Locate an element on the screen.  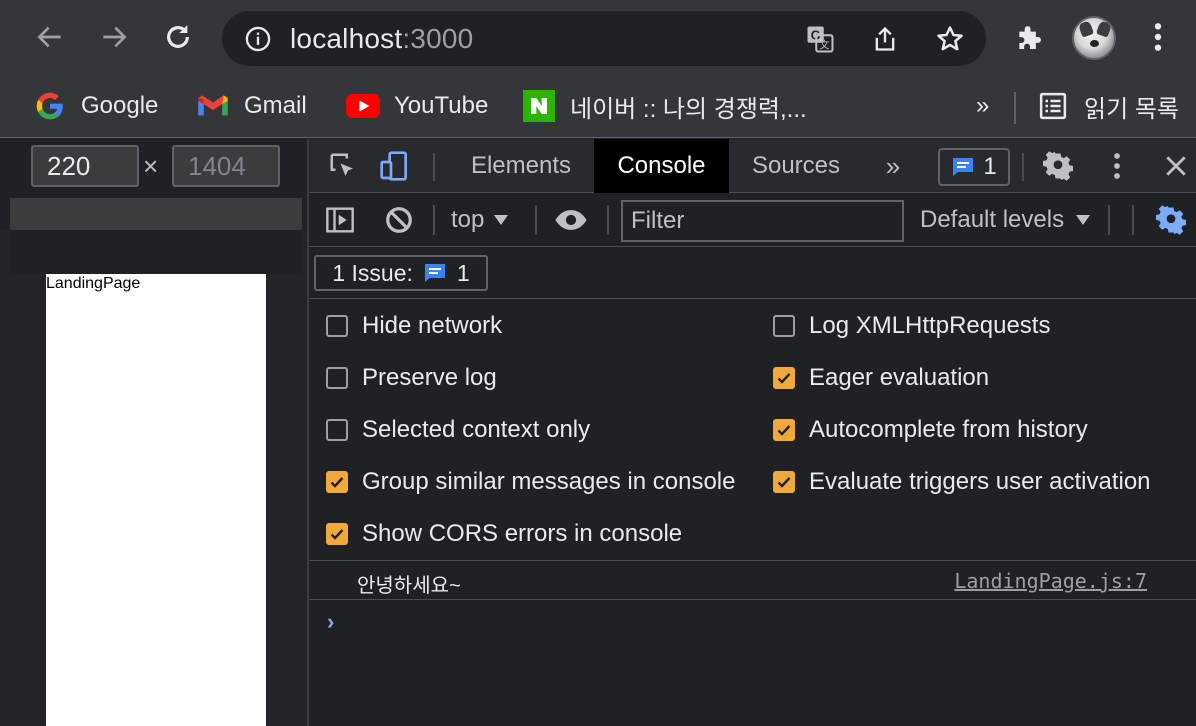
device-height-input: 1404 is located at coordinates (226, 166).